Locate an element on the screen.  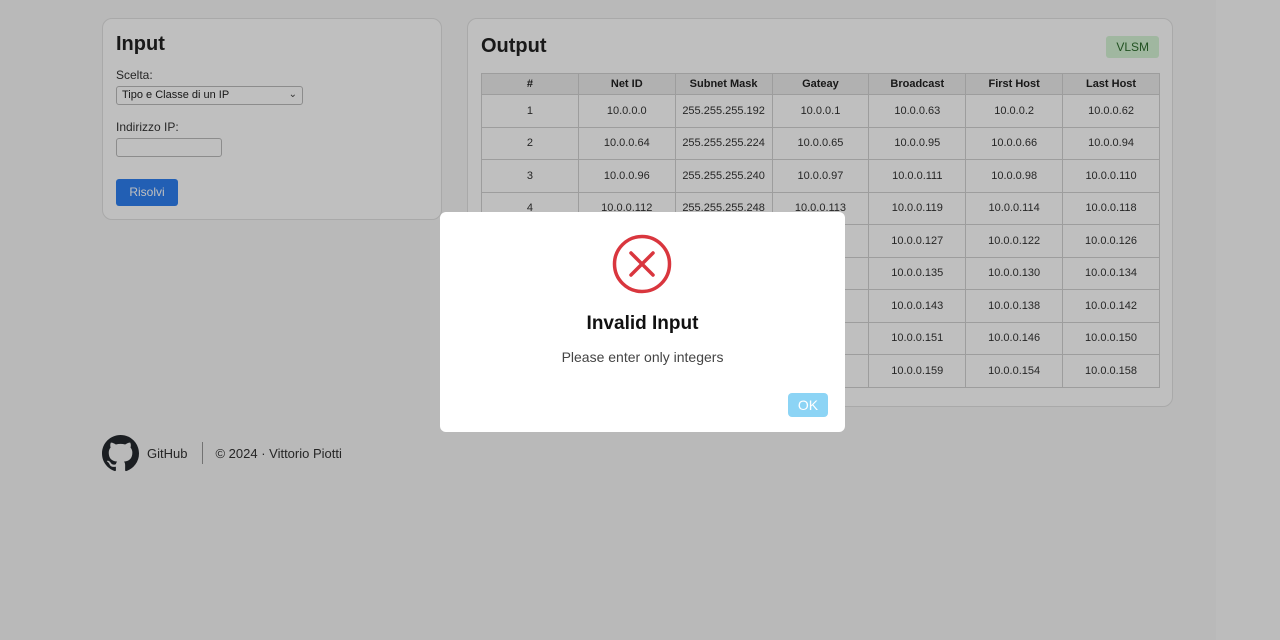
dialog-title: Invalid Input is located at coordinates (642, 323).